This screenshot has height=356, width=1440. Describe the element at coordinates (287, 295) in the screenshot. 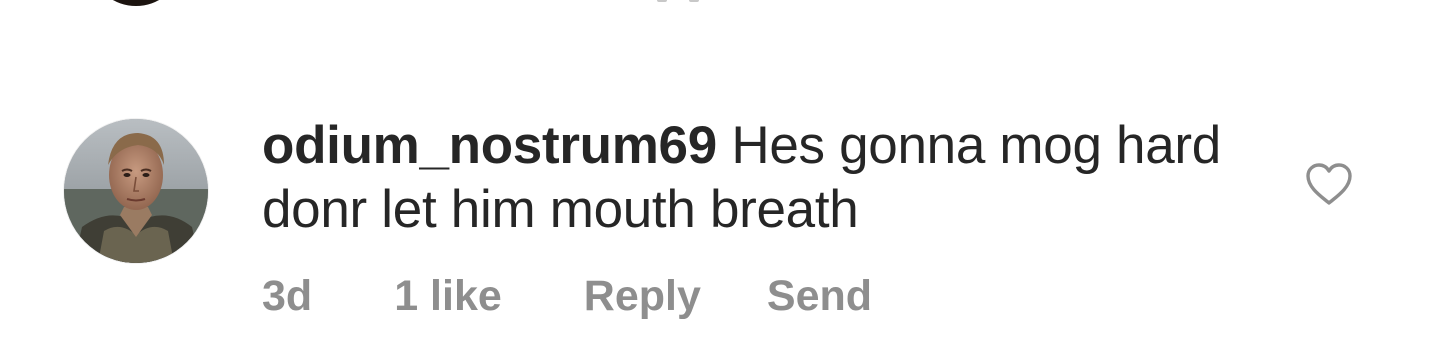

I see `comment-timestamp: 3d` at that location.